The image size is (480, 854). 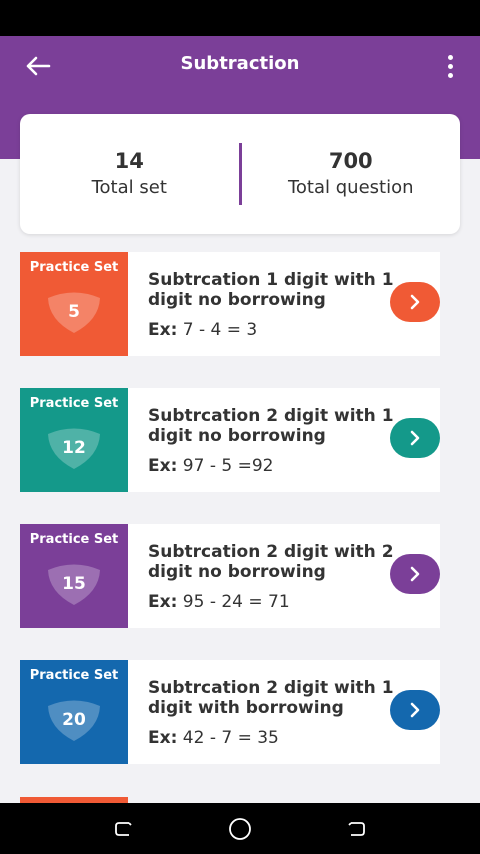 What do you see at coordinates (74, 720) in the screenshot?
I see `practice-set-number: 20` at bounding box center [74, 720].